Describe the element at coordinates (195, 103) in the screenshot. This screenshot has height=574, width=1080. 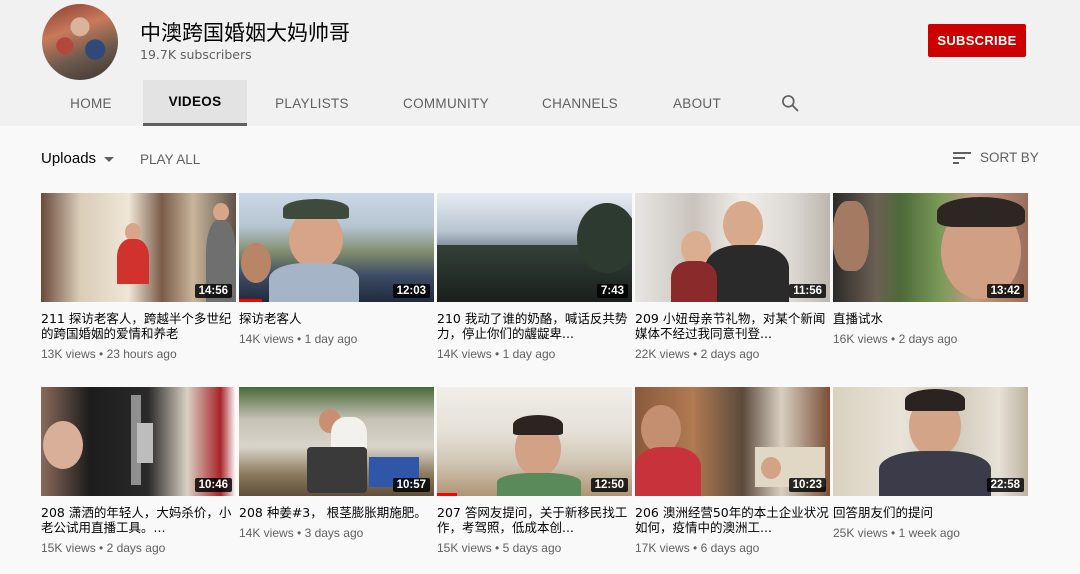
I see `tab-videos: VIDEOS` at that location.